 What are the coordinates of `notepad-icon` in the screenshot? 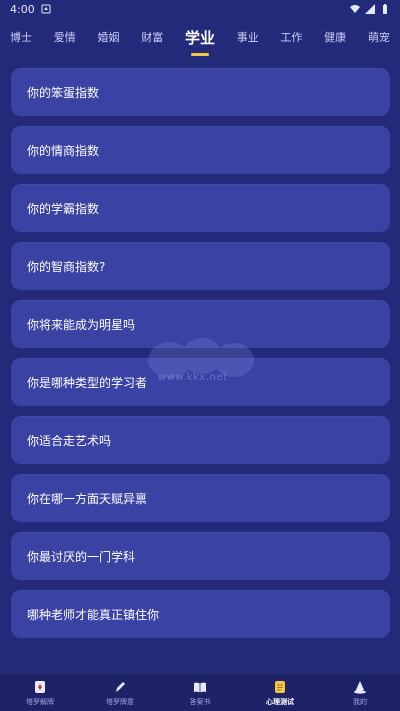 It's located at (280, 686).